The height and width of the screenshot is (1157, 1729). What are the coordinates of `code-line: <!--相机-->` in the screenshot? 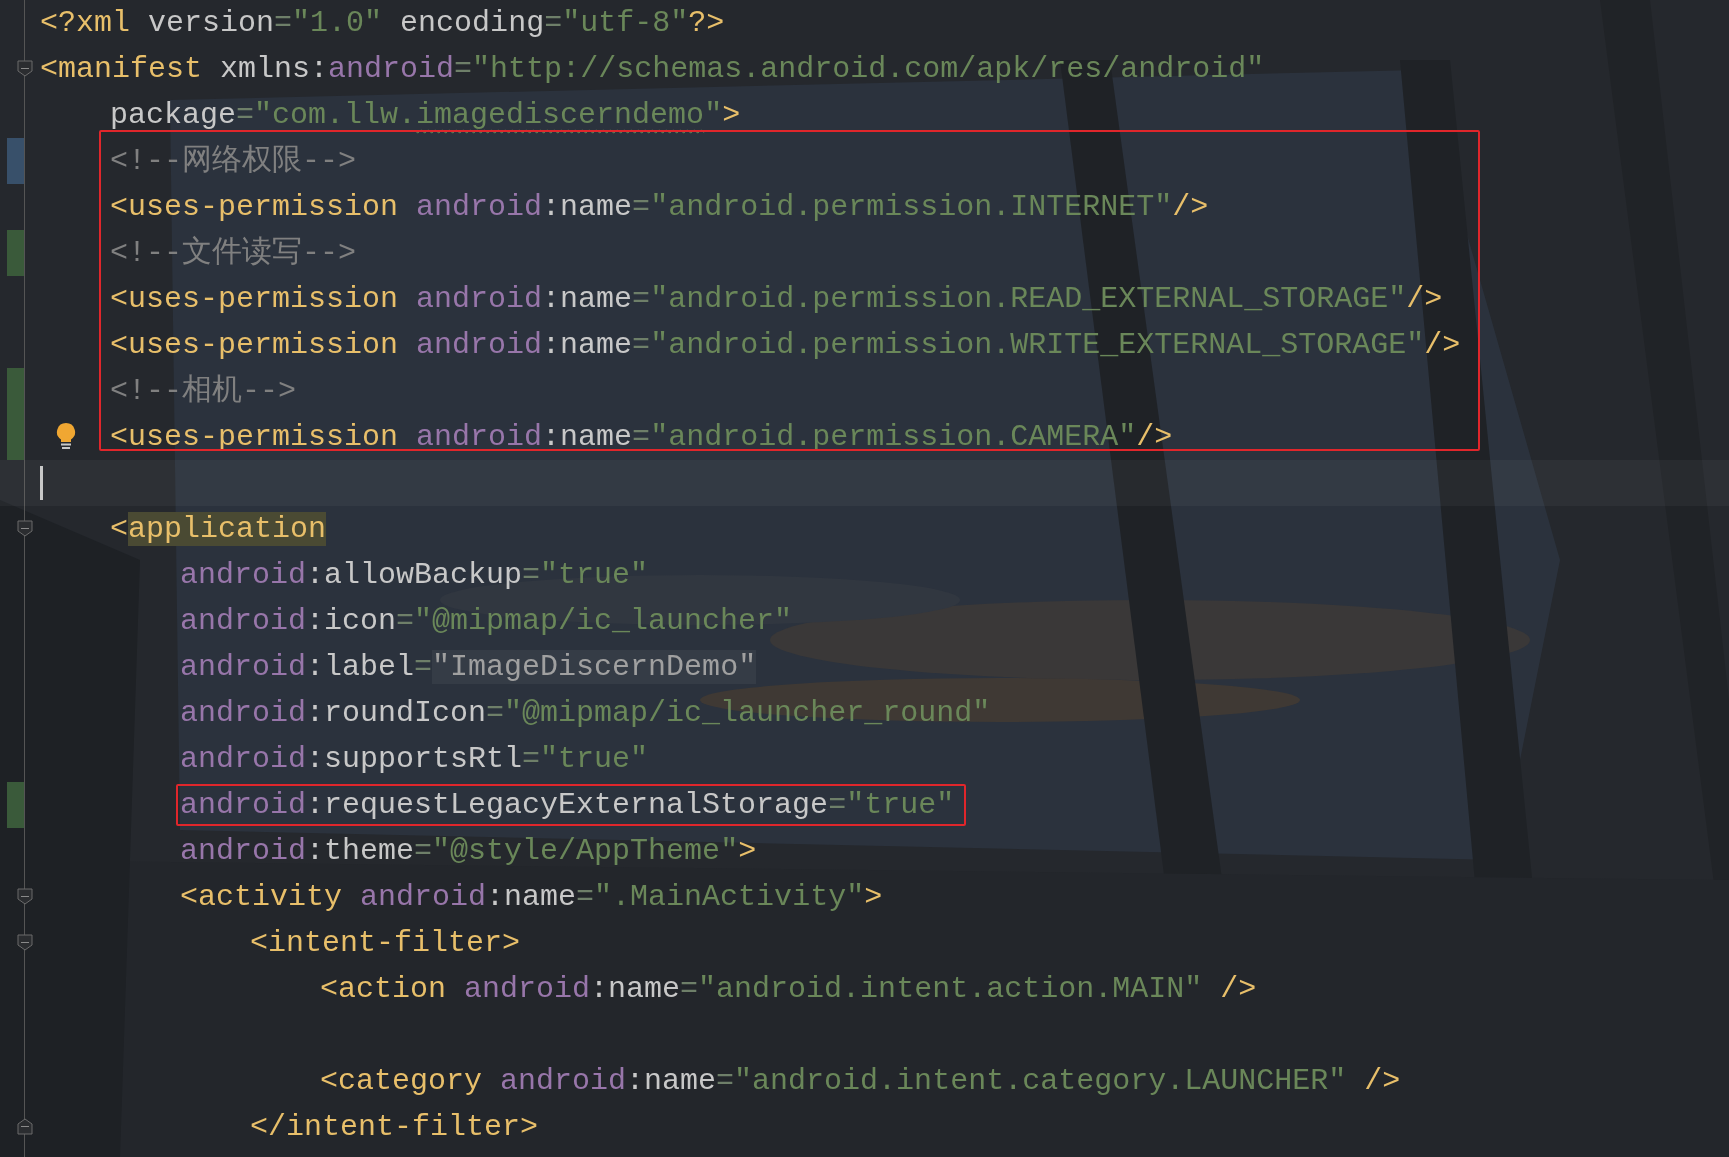 It's located at (203, 391).